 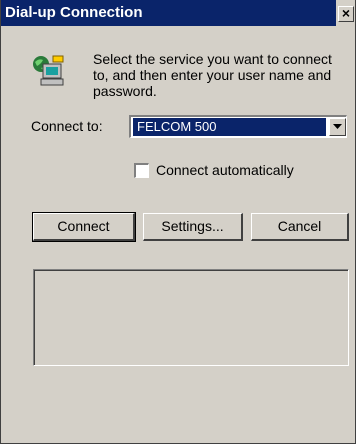 What do you see at coordinates (225, 170) in the screenshot?
I see `auto-connect-label: Connect automatically` at bounding box center [225, 170].